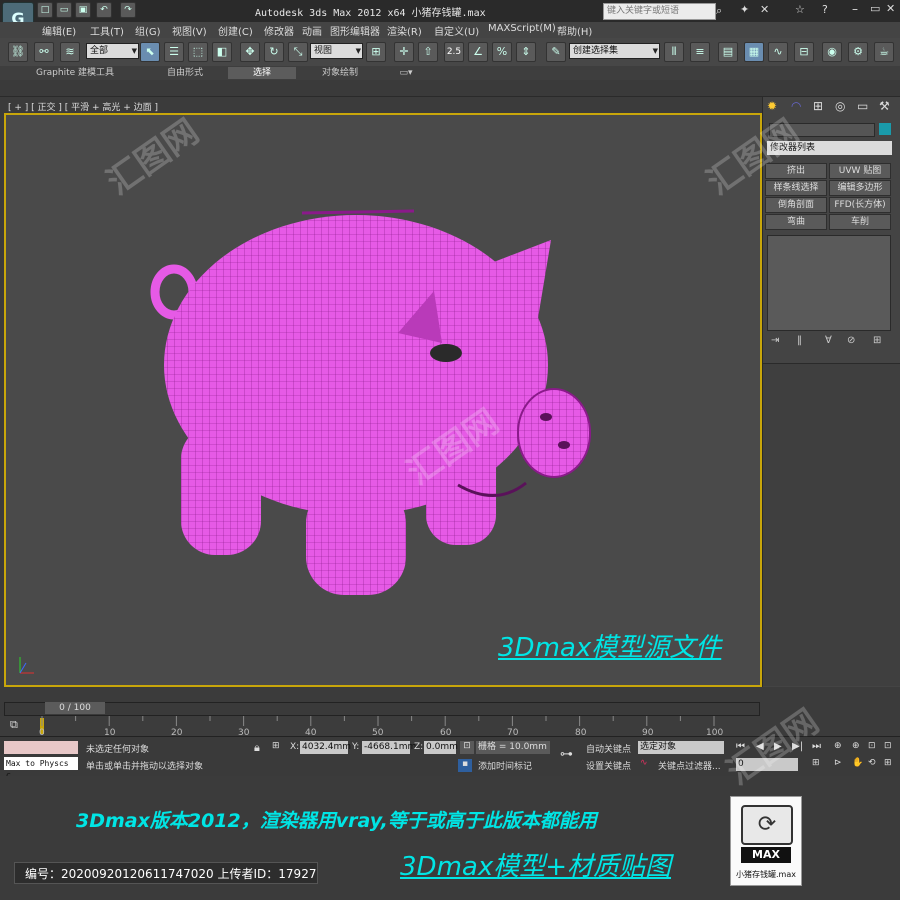 Image resolution: width=900 pixels, height=900 pixels. I want to click on menu-graph-editors: 图形编辑器, so click(355, 30).